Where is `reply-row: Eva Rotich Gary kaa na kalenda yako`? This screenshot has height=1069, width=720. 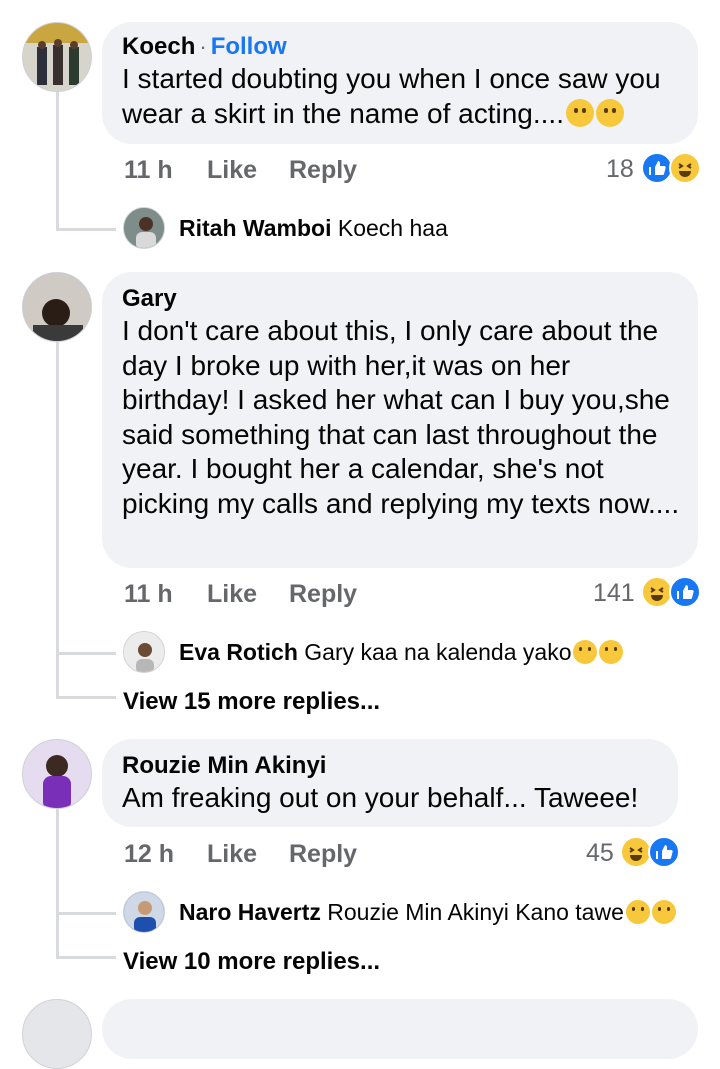
reply-row: Eva Rotich Gary kaa na kalenda yako is located at coordinates (401, 652).